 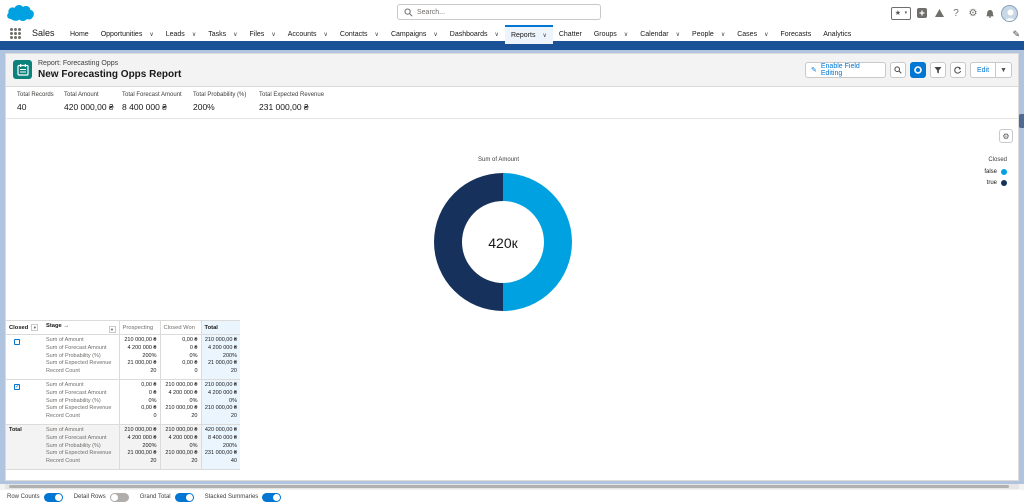 I want to click on search-report-button, so click(x=898, y=70).